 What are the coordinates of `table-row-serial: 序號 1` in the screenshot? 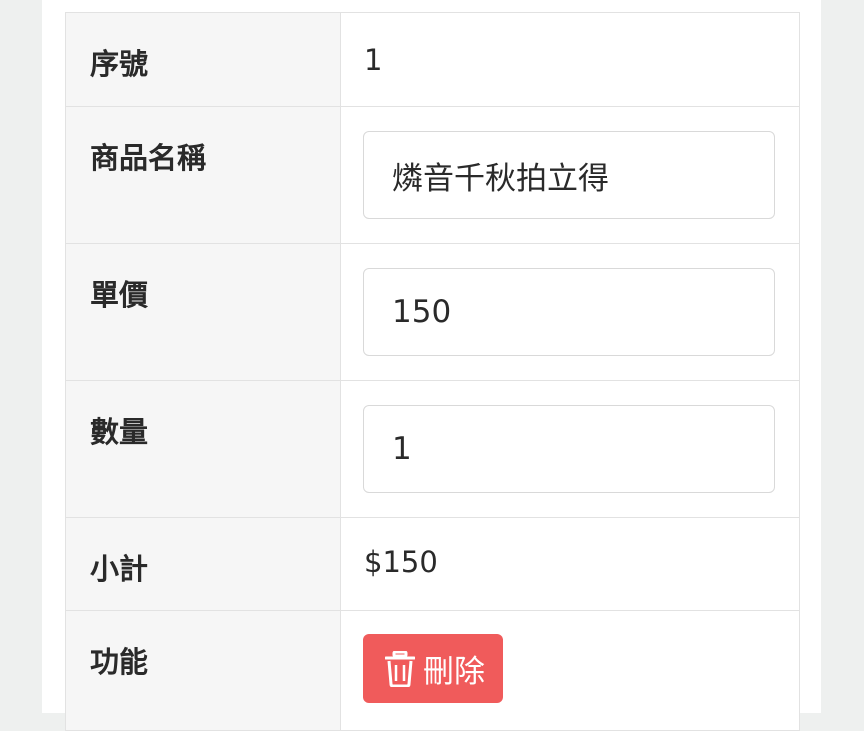 It's located at (432, 59).